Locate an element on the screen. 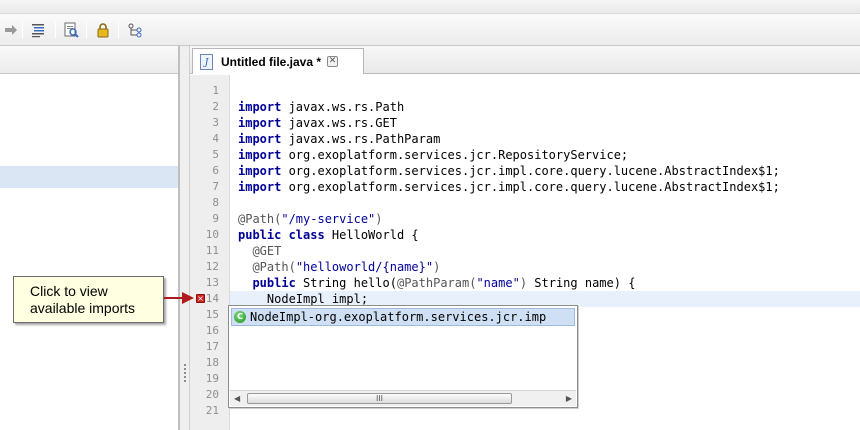 The height and width of the screenshot is (430, 860). line-number: 4 is located at coordinates (215, 138).